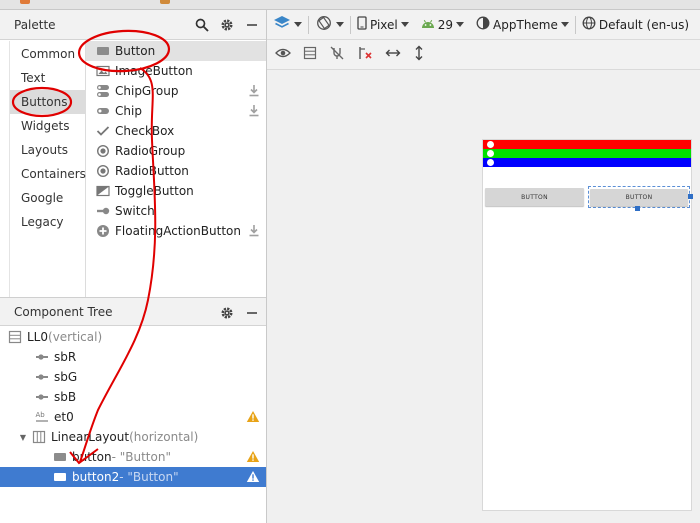 This screenshot has width=700, height=523. Describe the element at coordinates (103, 71) in the screenshot. I see `image-button-icon` at that location.